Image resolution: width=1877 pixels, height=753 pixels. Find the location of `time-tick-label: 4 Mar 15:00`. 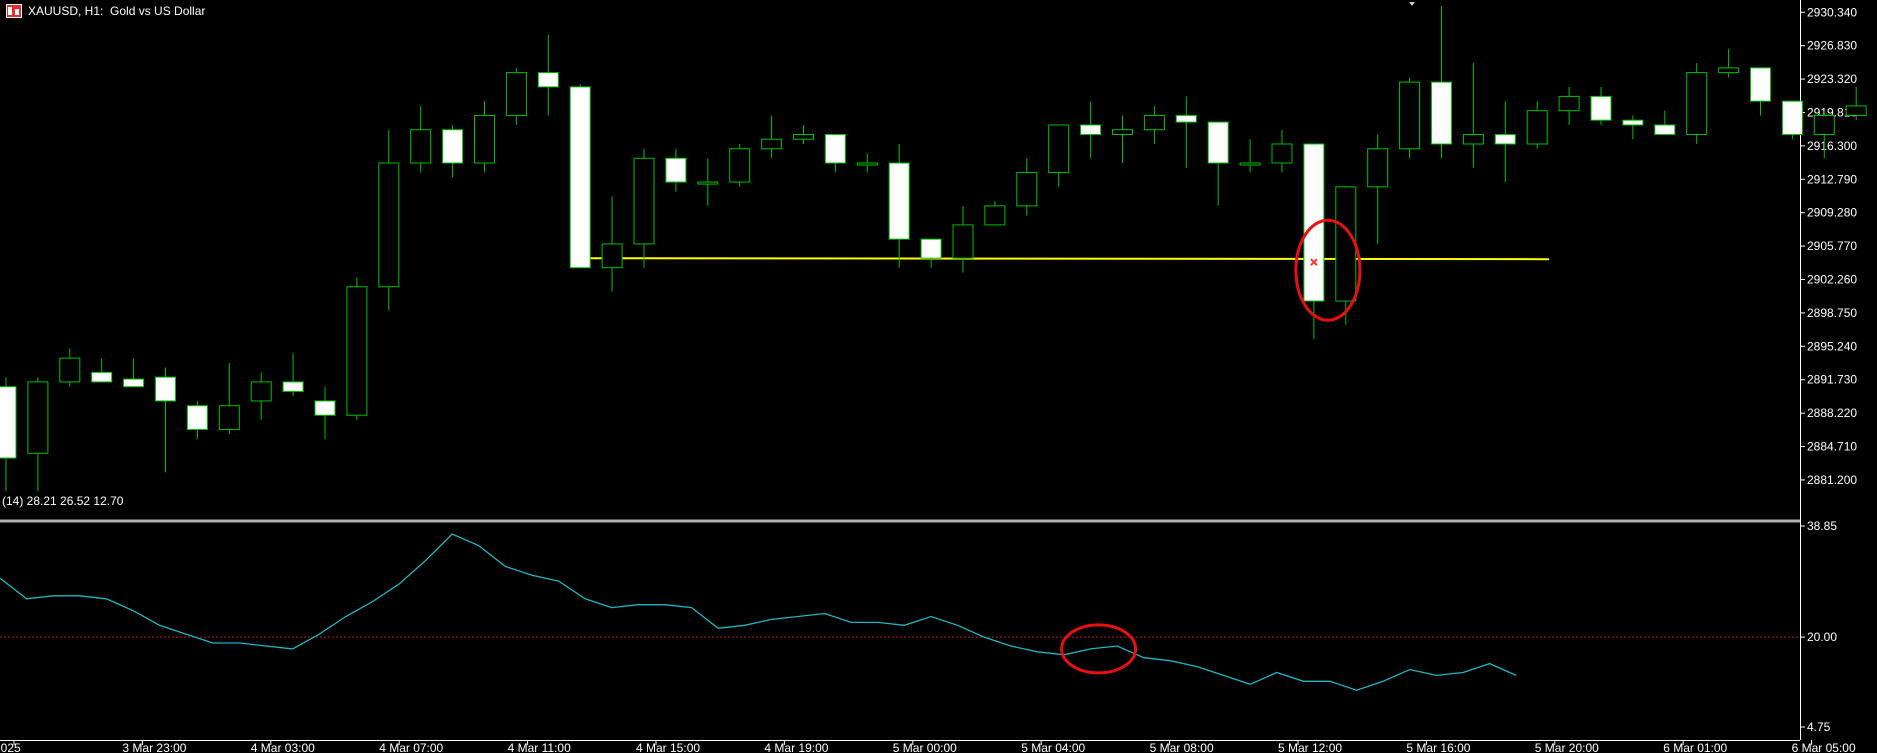

time-tick-label: 4 Mar 15:00 is located at coordinates (668, 747).